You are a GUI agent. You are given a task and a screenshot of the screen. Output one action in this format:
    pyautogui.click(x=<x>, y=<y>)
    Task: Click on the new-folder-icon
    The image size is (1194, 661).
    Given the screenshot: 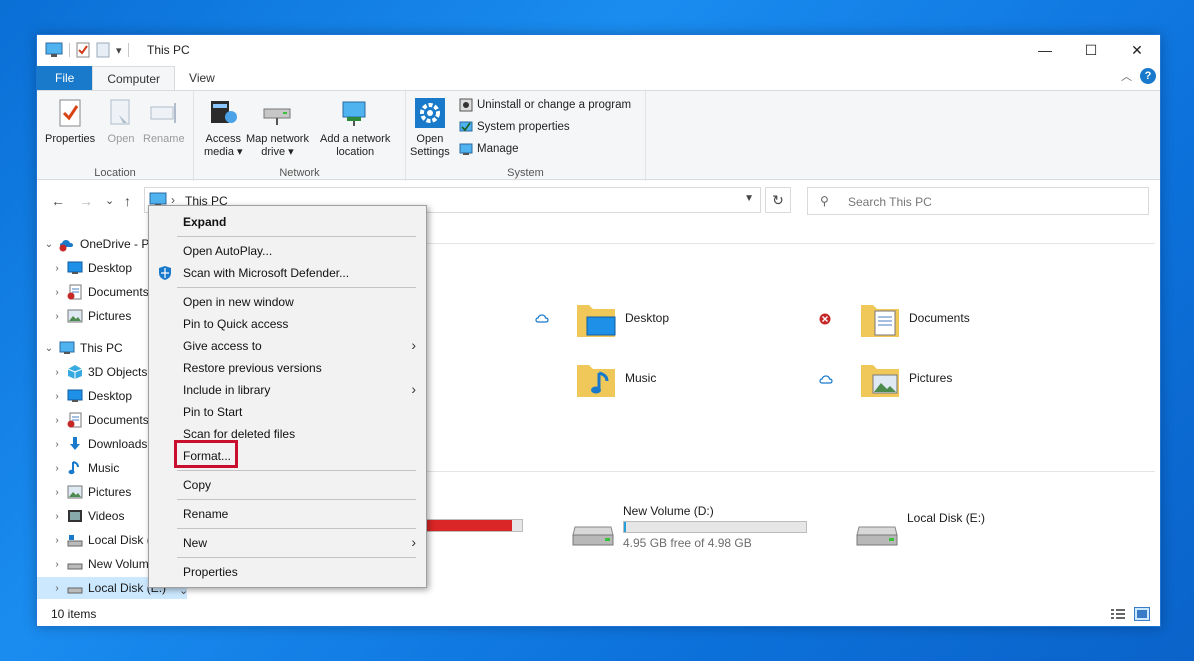 What is the action you would take?
    pyautogui.click(x=103, y=50)
    